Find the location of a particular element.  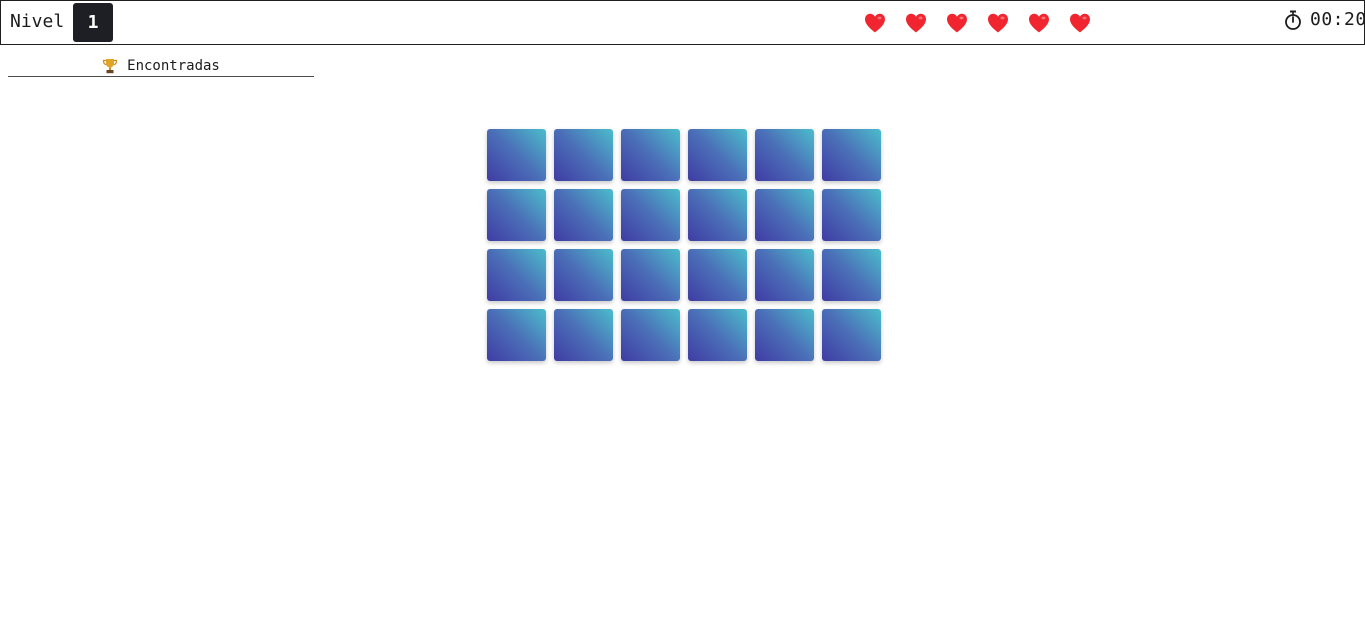

level-badge: 1 is located at coordinates (93, 22).